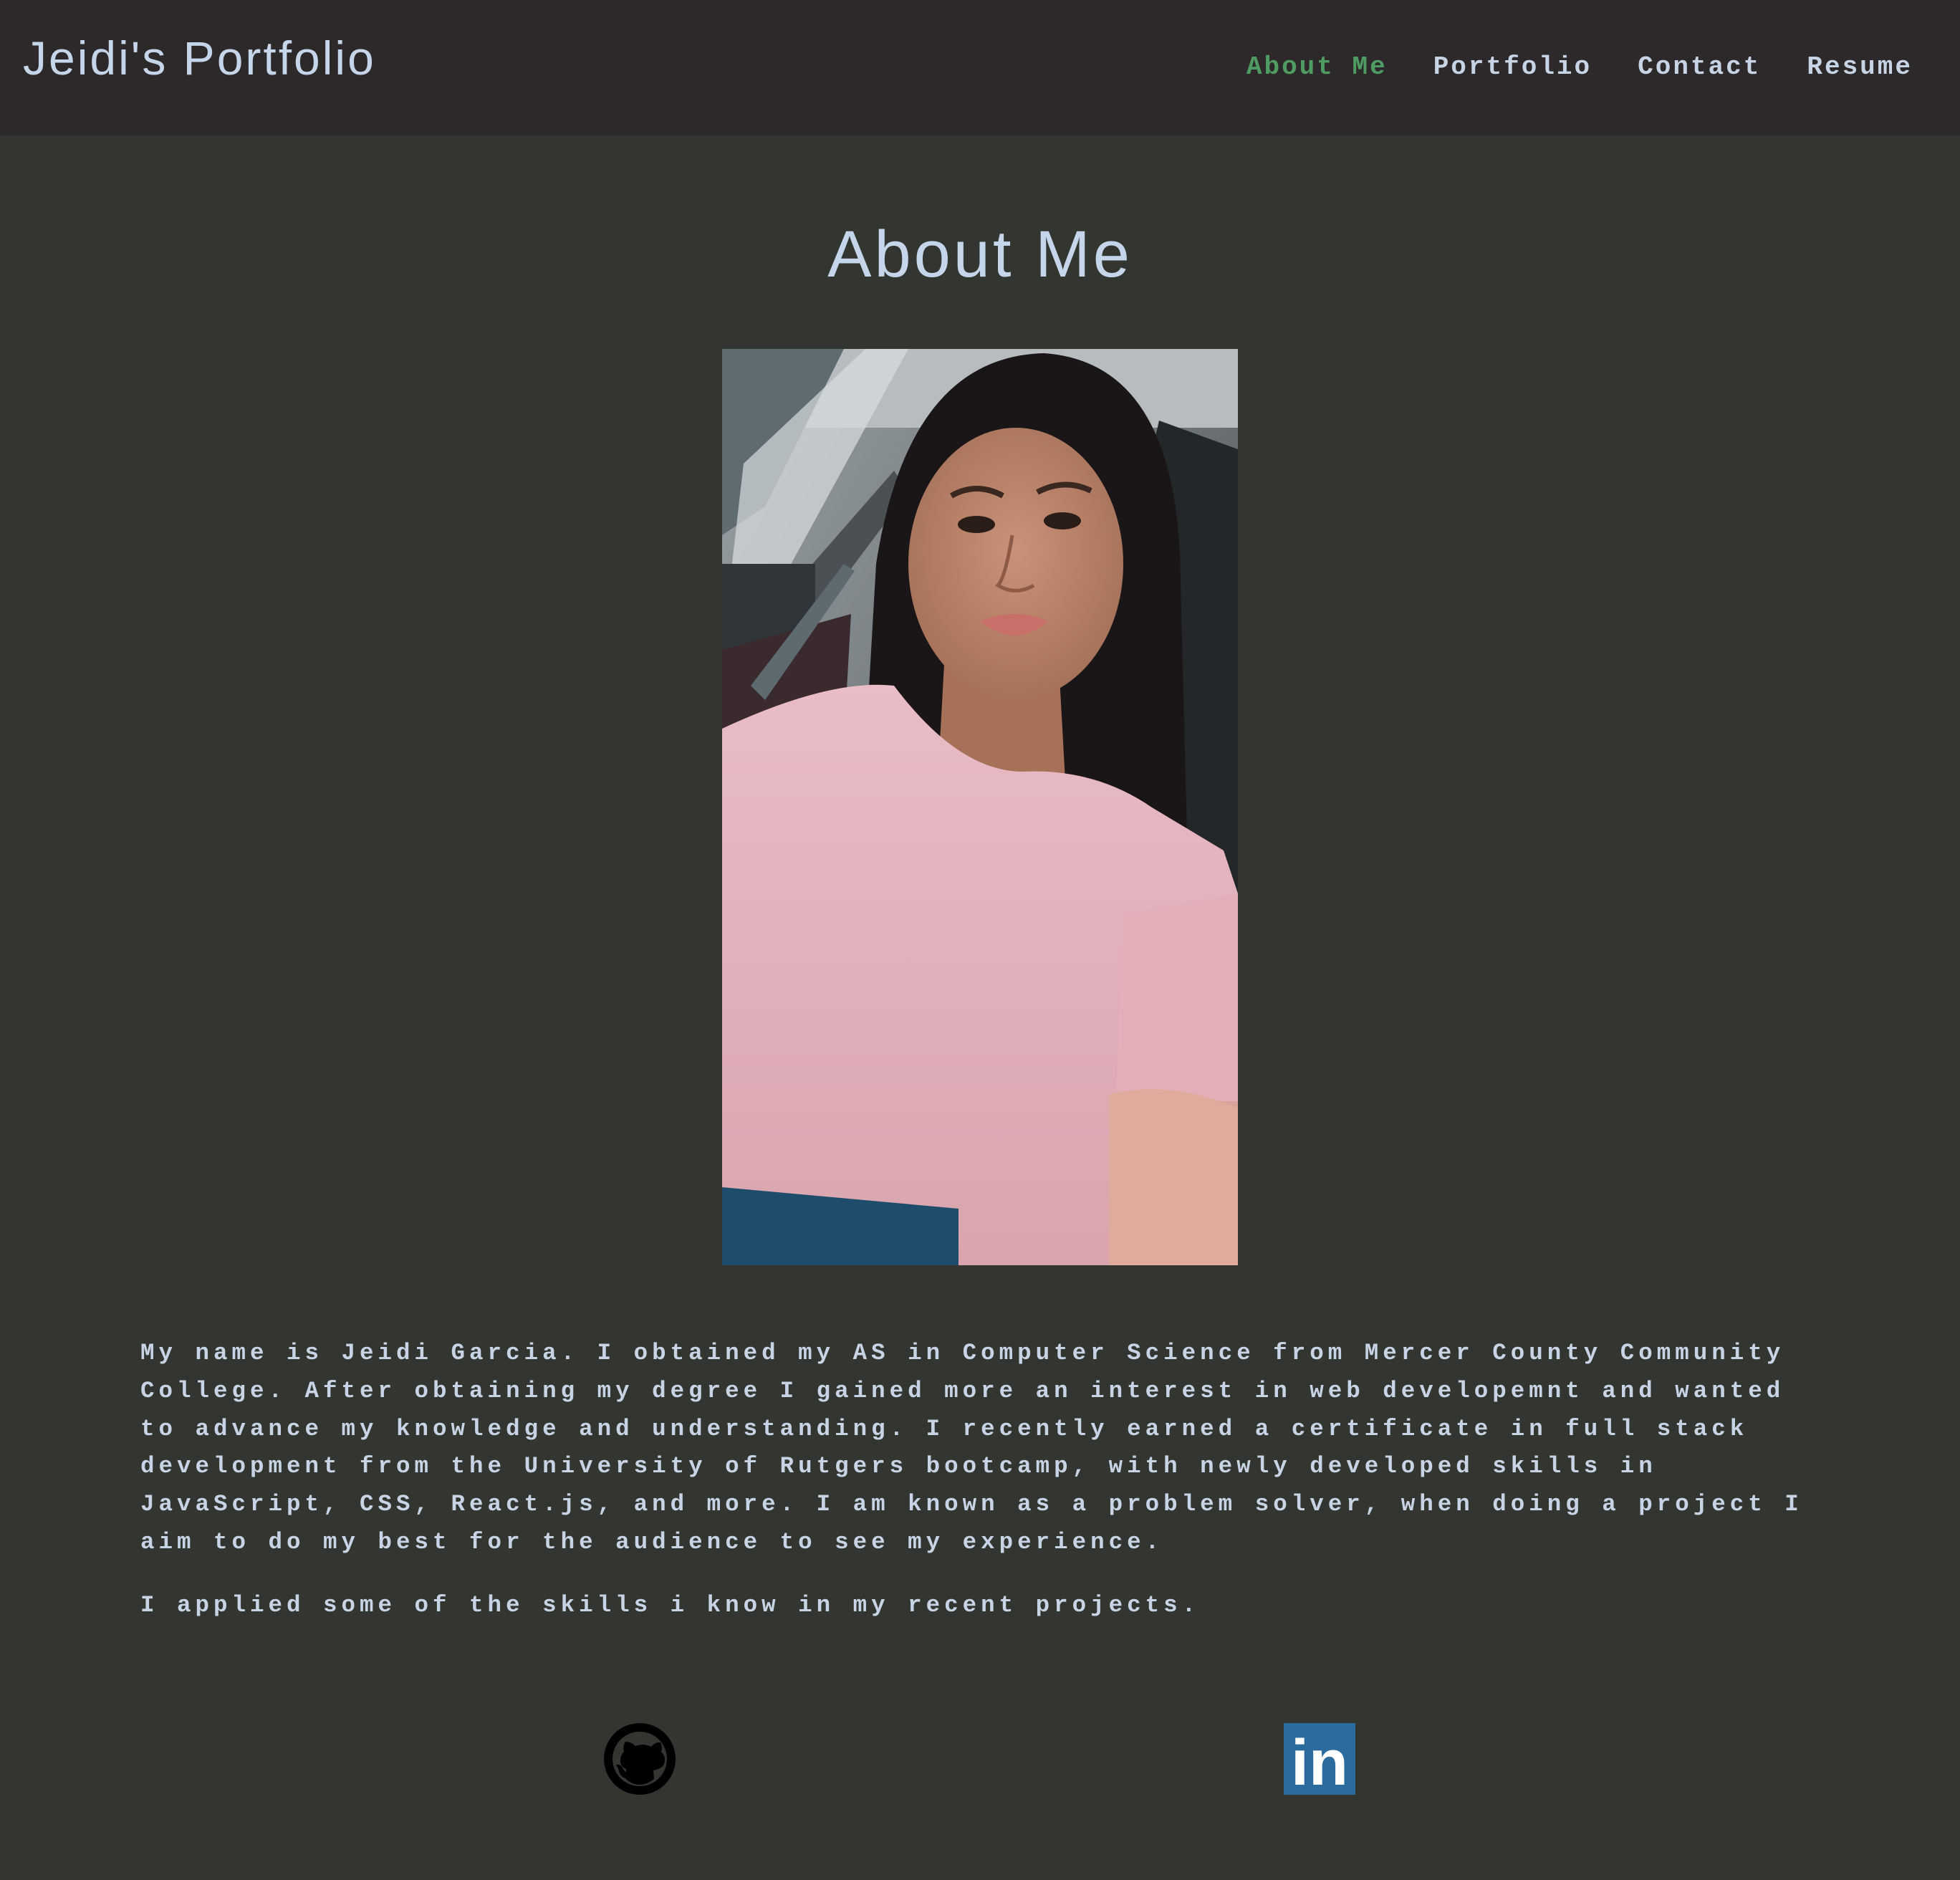 This screenshot has width=1960, height=1880. I want to click on github-link, so click(640, 1759).